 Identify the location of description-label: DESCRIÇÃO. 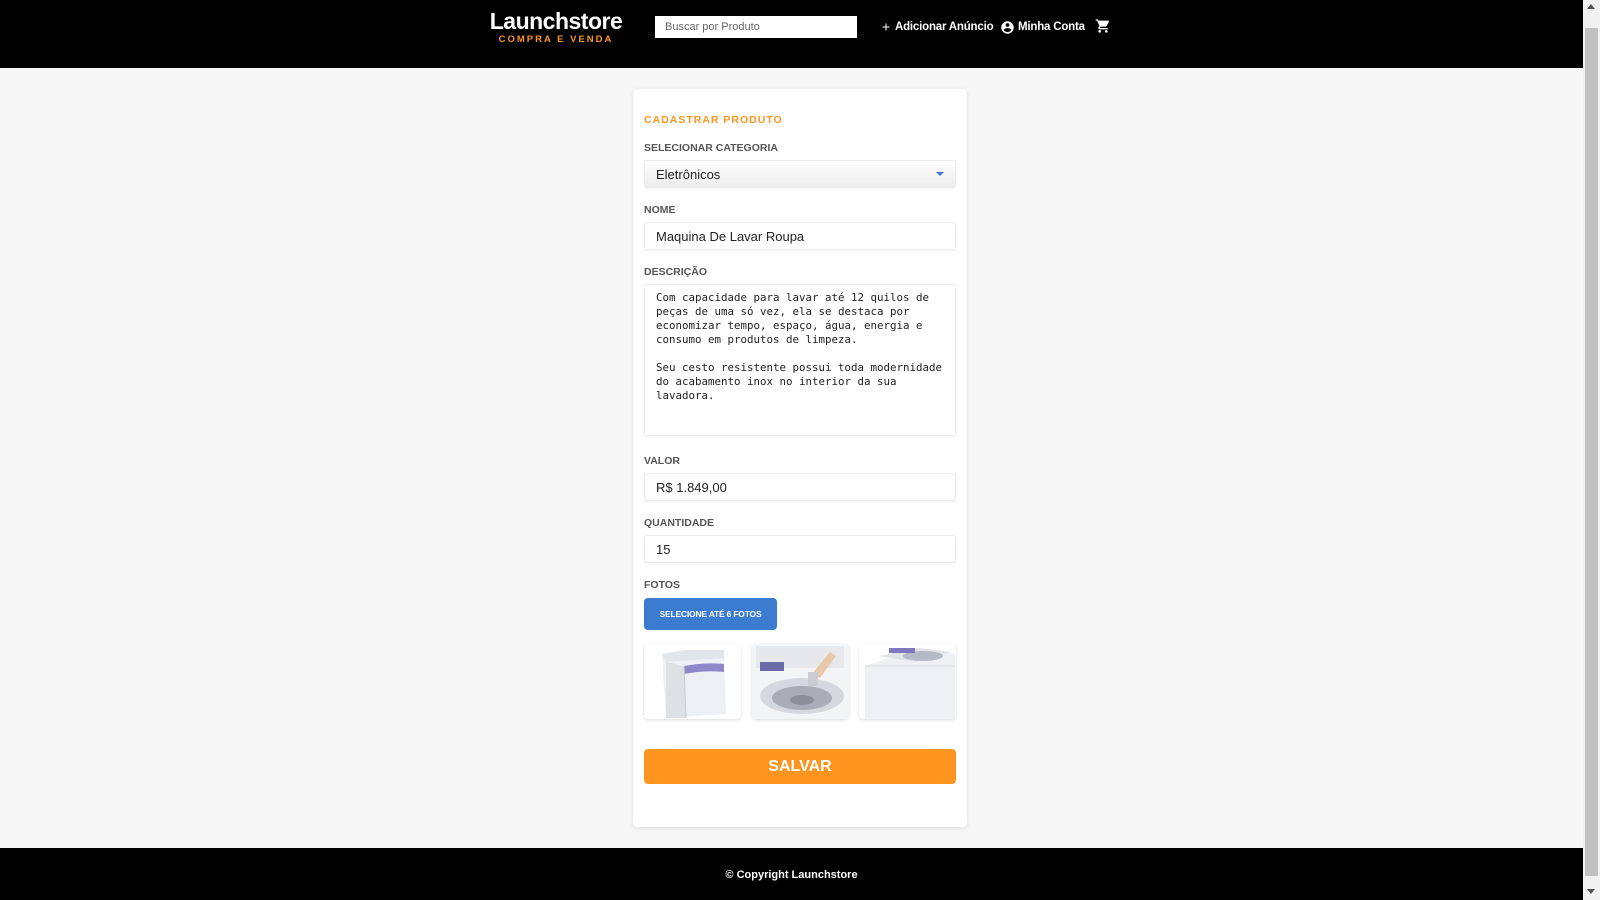
(676, 272).